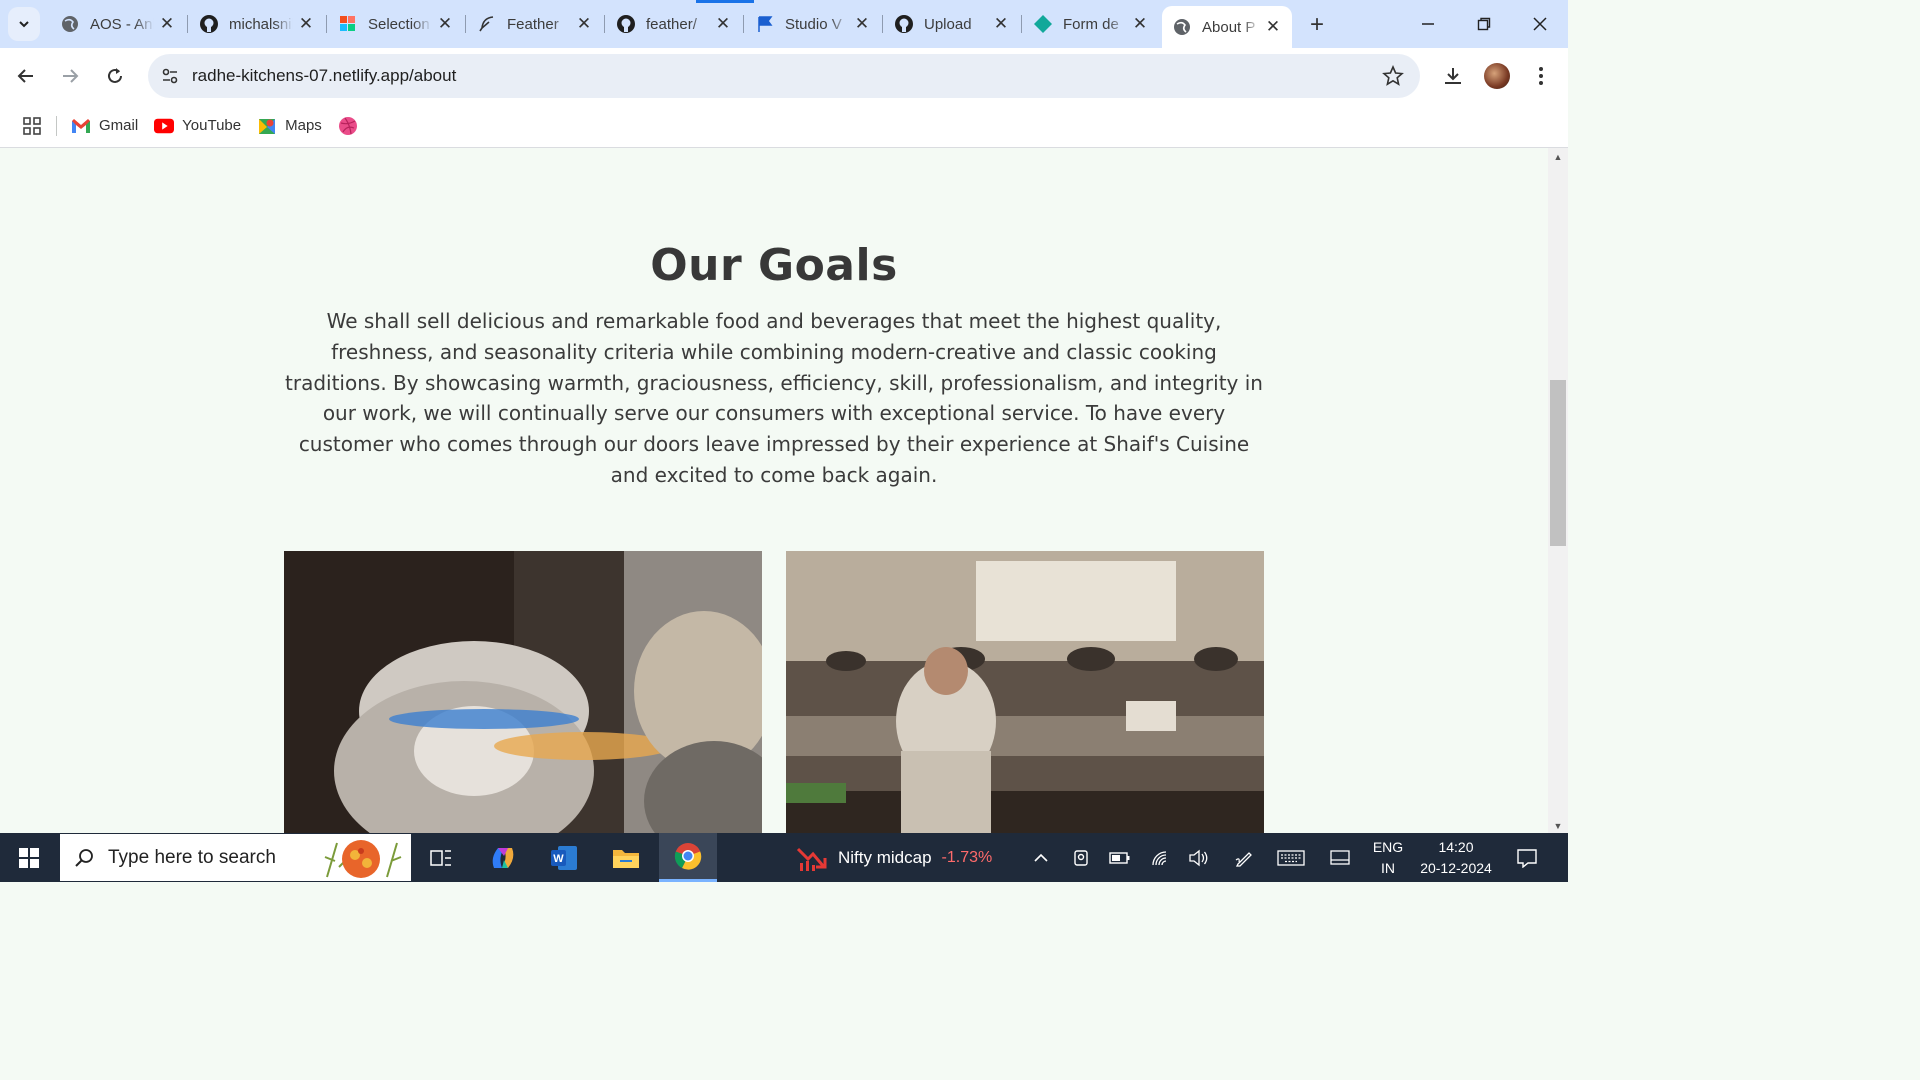 The image size is (1920, 1080). What do you see at coordinates (1227, 27) in the screenshot?
I see `tab-about: About P ✕` at bounding box center [1227, 27].